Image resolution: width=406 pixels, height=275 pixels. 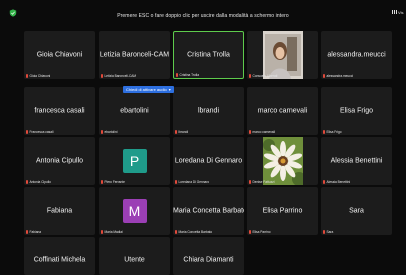 I want to click on participant-name: francesca casali, so click(x=59, y=111).